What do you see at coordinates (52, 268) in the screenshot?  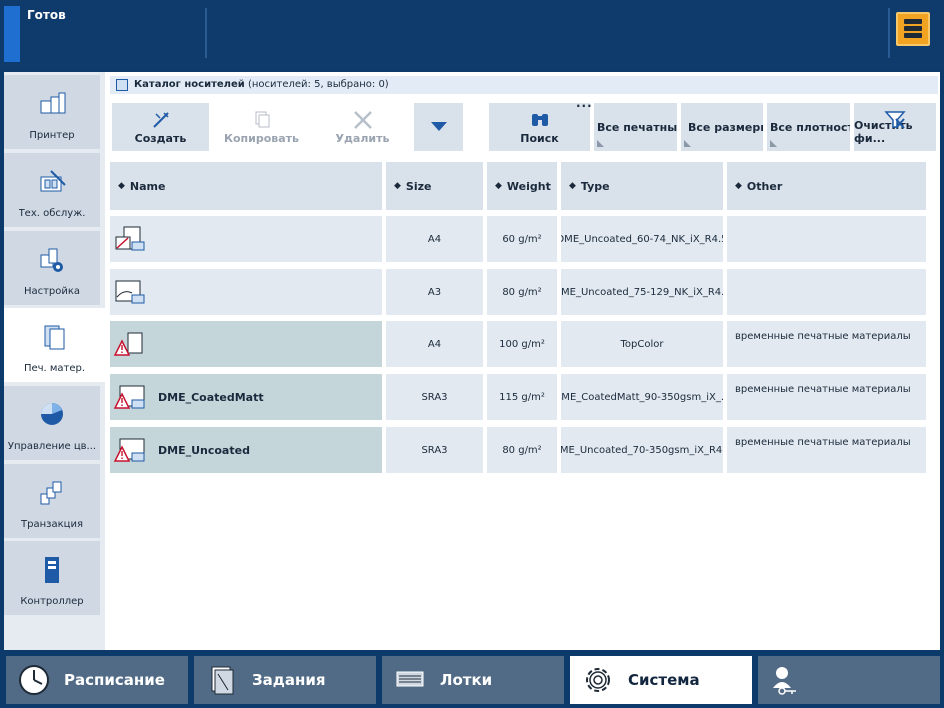 I see `sidebar-item-settings: Настройка` at bounding box center [52, 268].